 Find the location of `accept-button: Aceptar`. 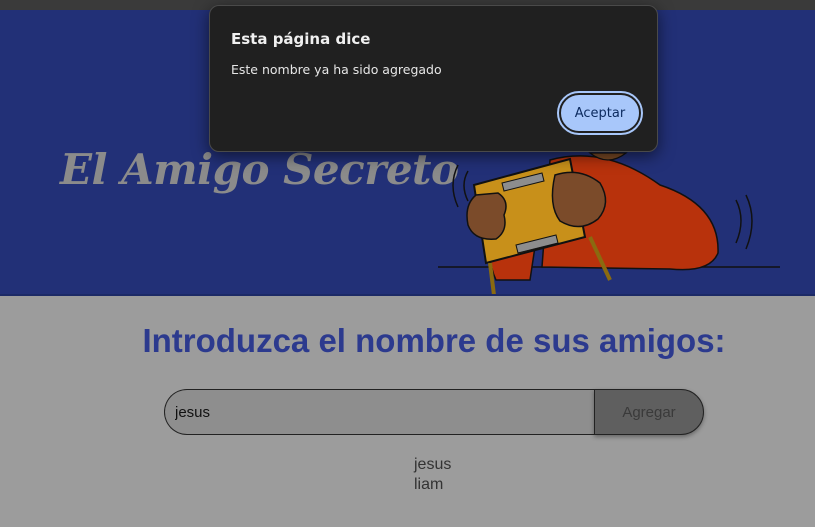

accept-button: Aceptar is located at coordinates (600, 113).